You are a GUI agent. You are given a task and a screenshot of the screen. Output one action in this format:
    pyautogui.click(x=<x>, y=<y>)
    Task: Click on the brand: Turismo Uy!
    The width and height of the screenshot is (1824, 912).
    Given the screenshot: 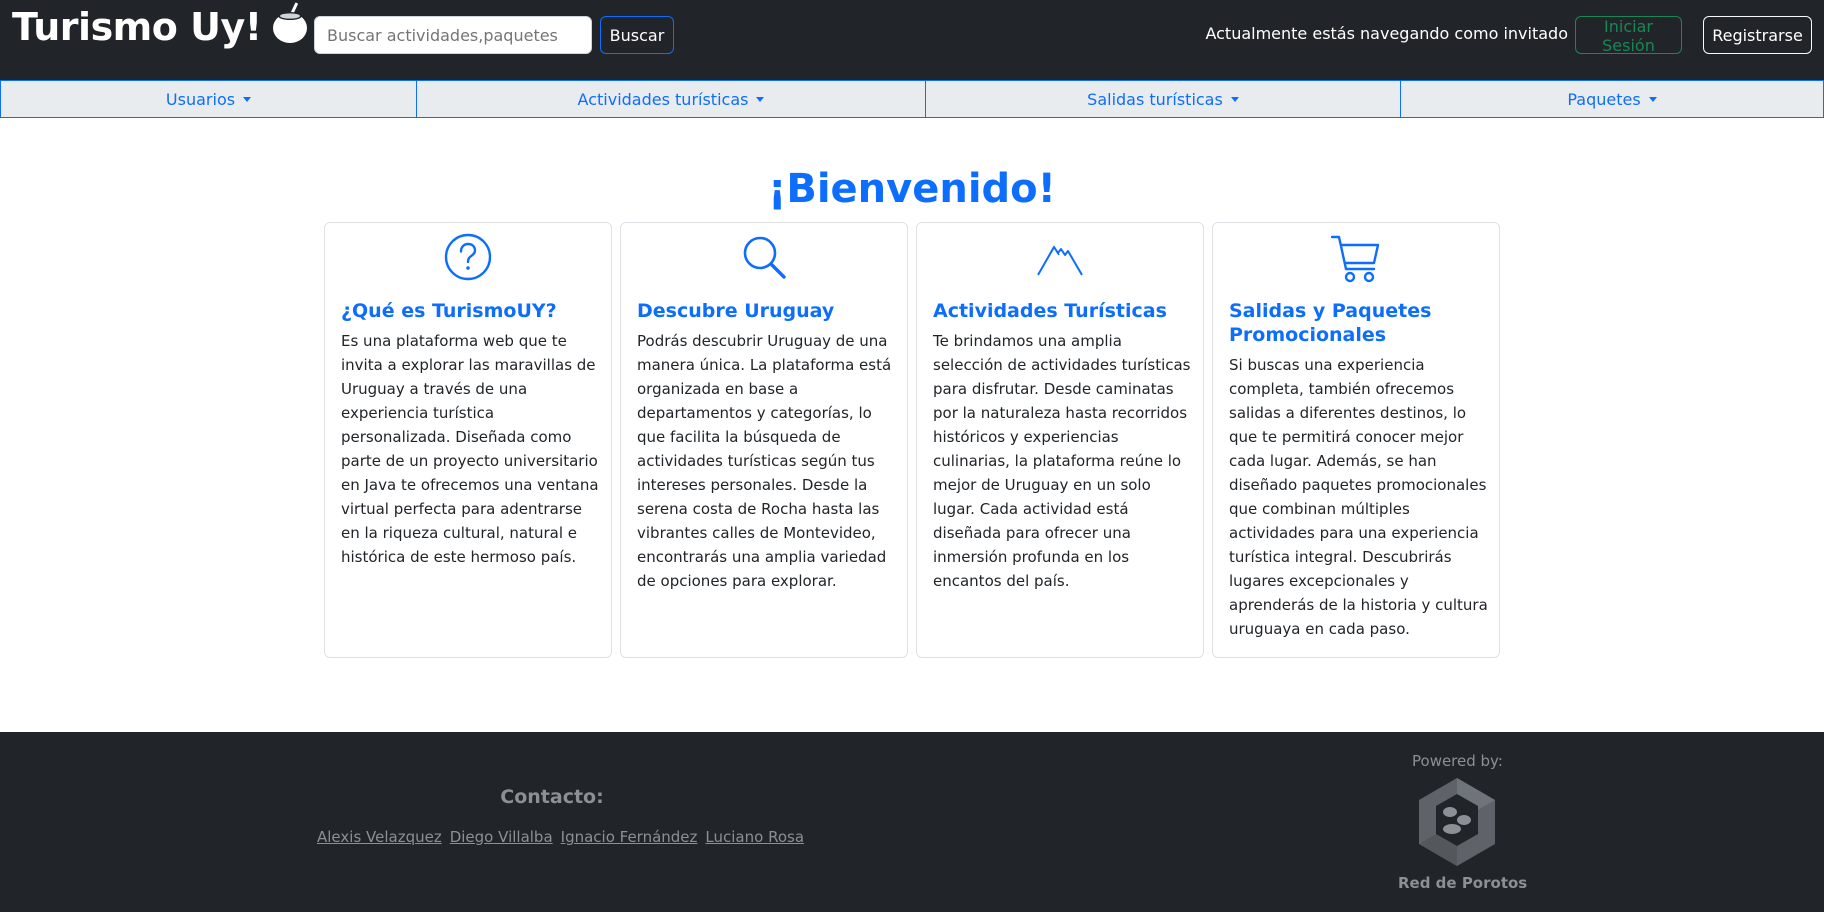 What is the action you would take?
    pyautogui.click(x=161, y=27)
    